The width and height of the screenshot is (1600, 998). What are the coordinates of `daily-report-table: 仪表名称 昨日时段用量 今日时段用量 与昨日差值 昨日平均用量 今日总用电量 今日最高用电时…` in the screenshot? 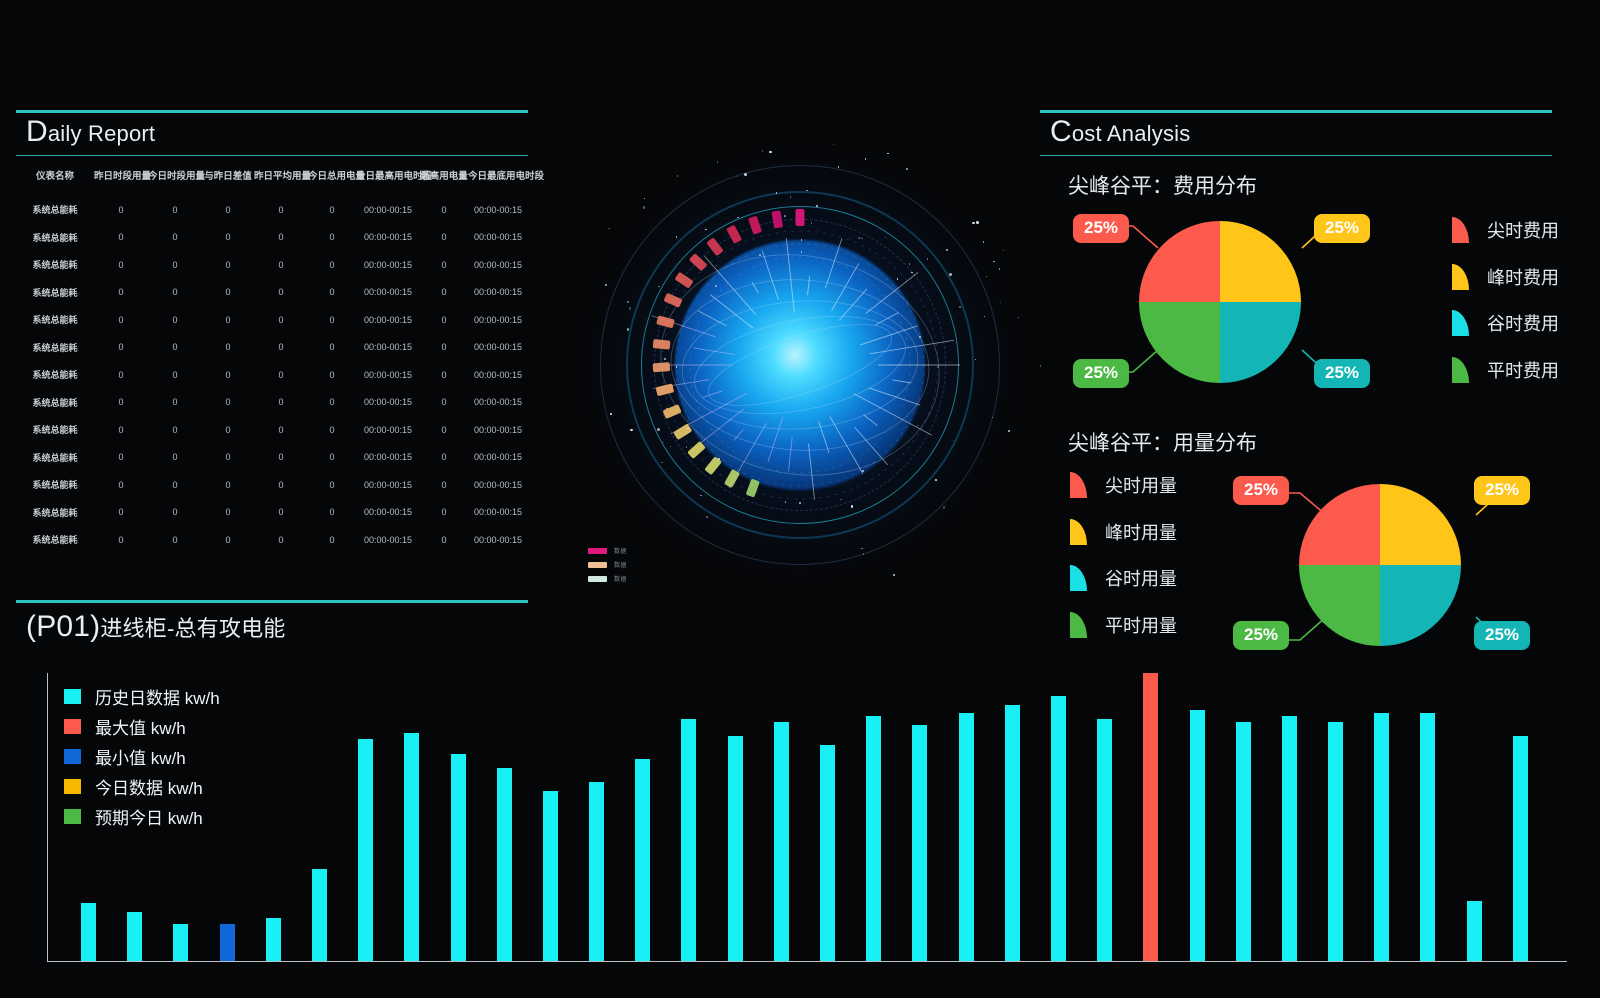 It's located at (280, 361).